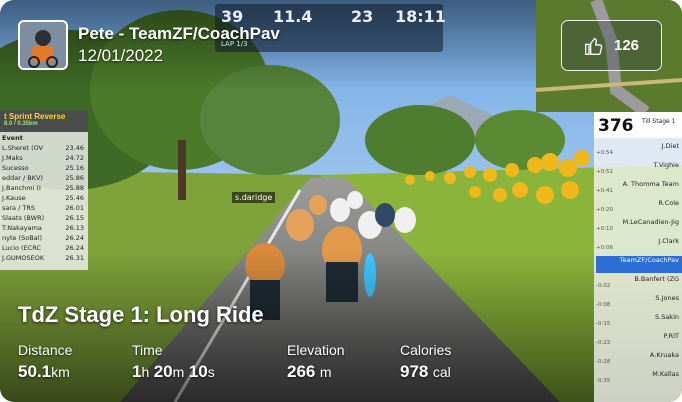 This screenshot has width=682, height=402. What do you see at coordinates (668, 241) in the screenshot?
I see `race-rider-name: J.Clark` at bounding box center [668, 241].